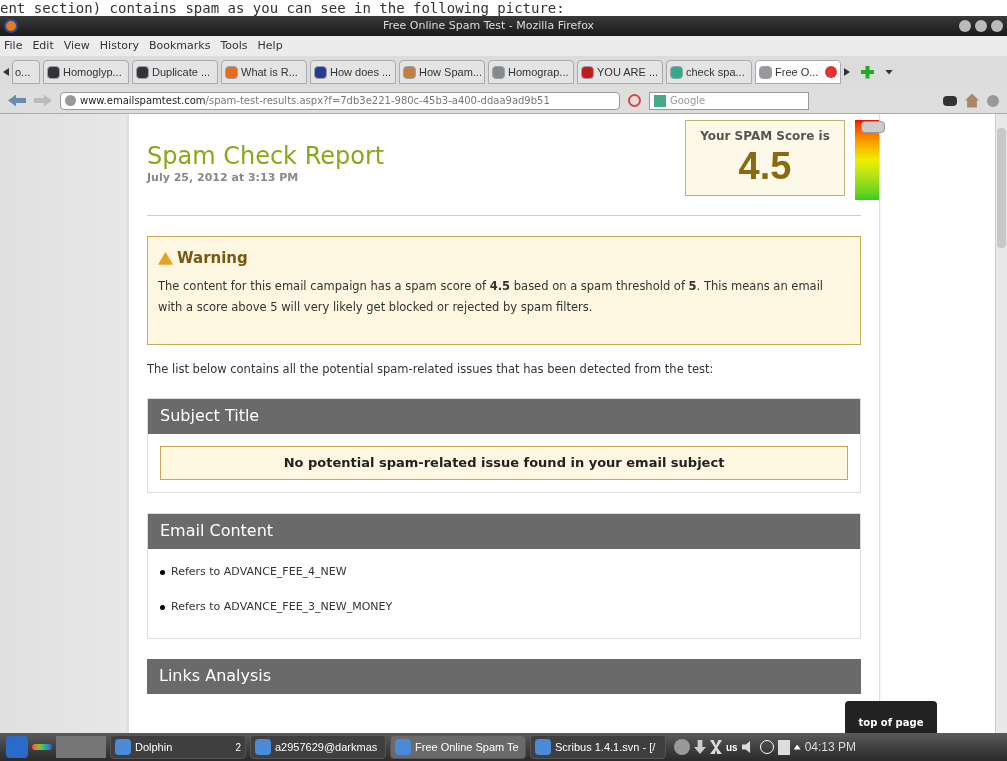 The image size is (1007, 761). I want to click on warning-title: Warning, so click(212, 258).